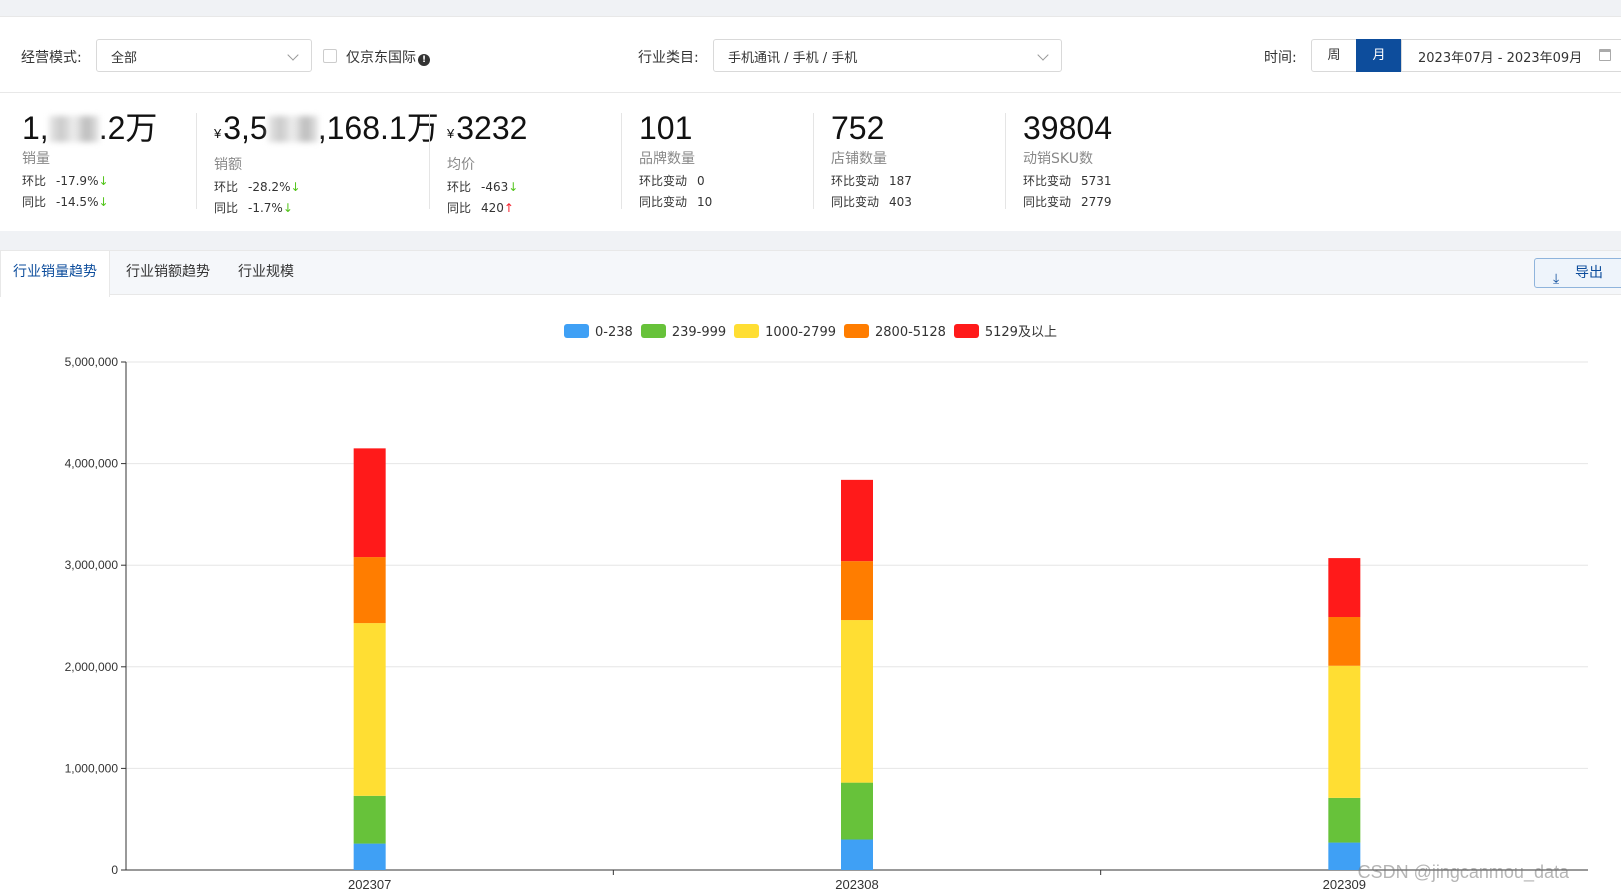 This screenshot has height=895, width=1621. What do you see at coordinates (51, 58) in the screenshot?
I see `mode-label: 经营模式:` at bounding box center [51, 58].